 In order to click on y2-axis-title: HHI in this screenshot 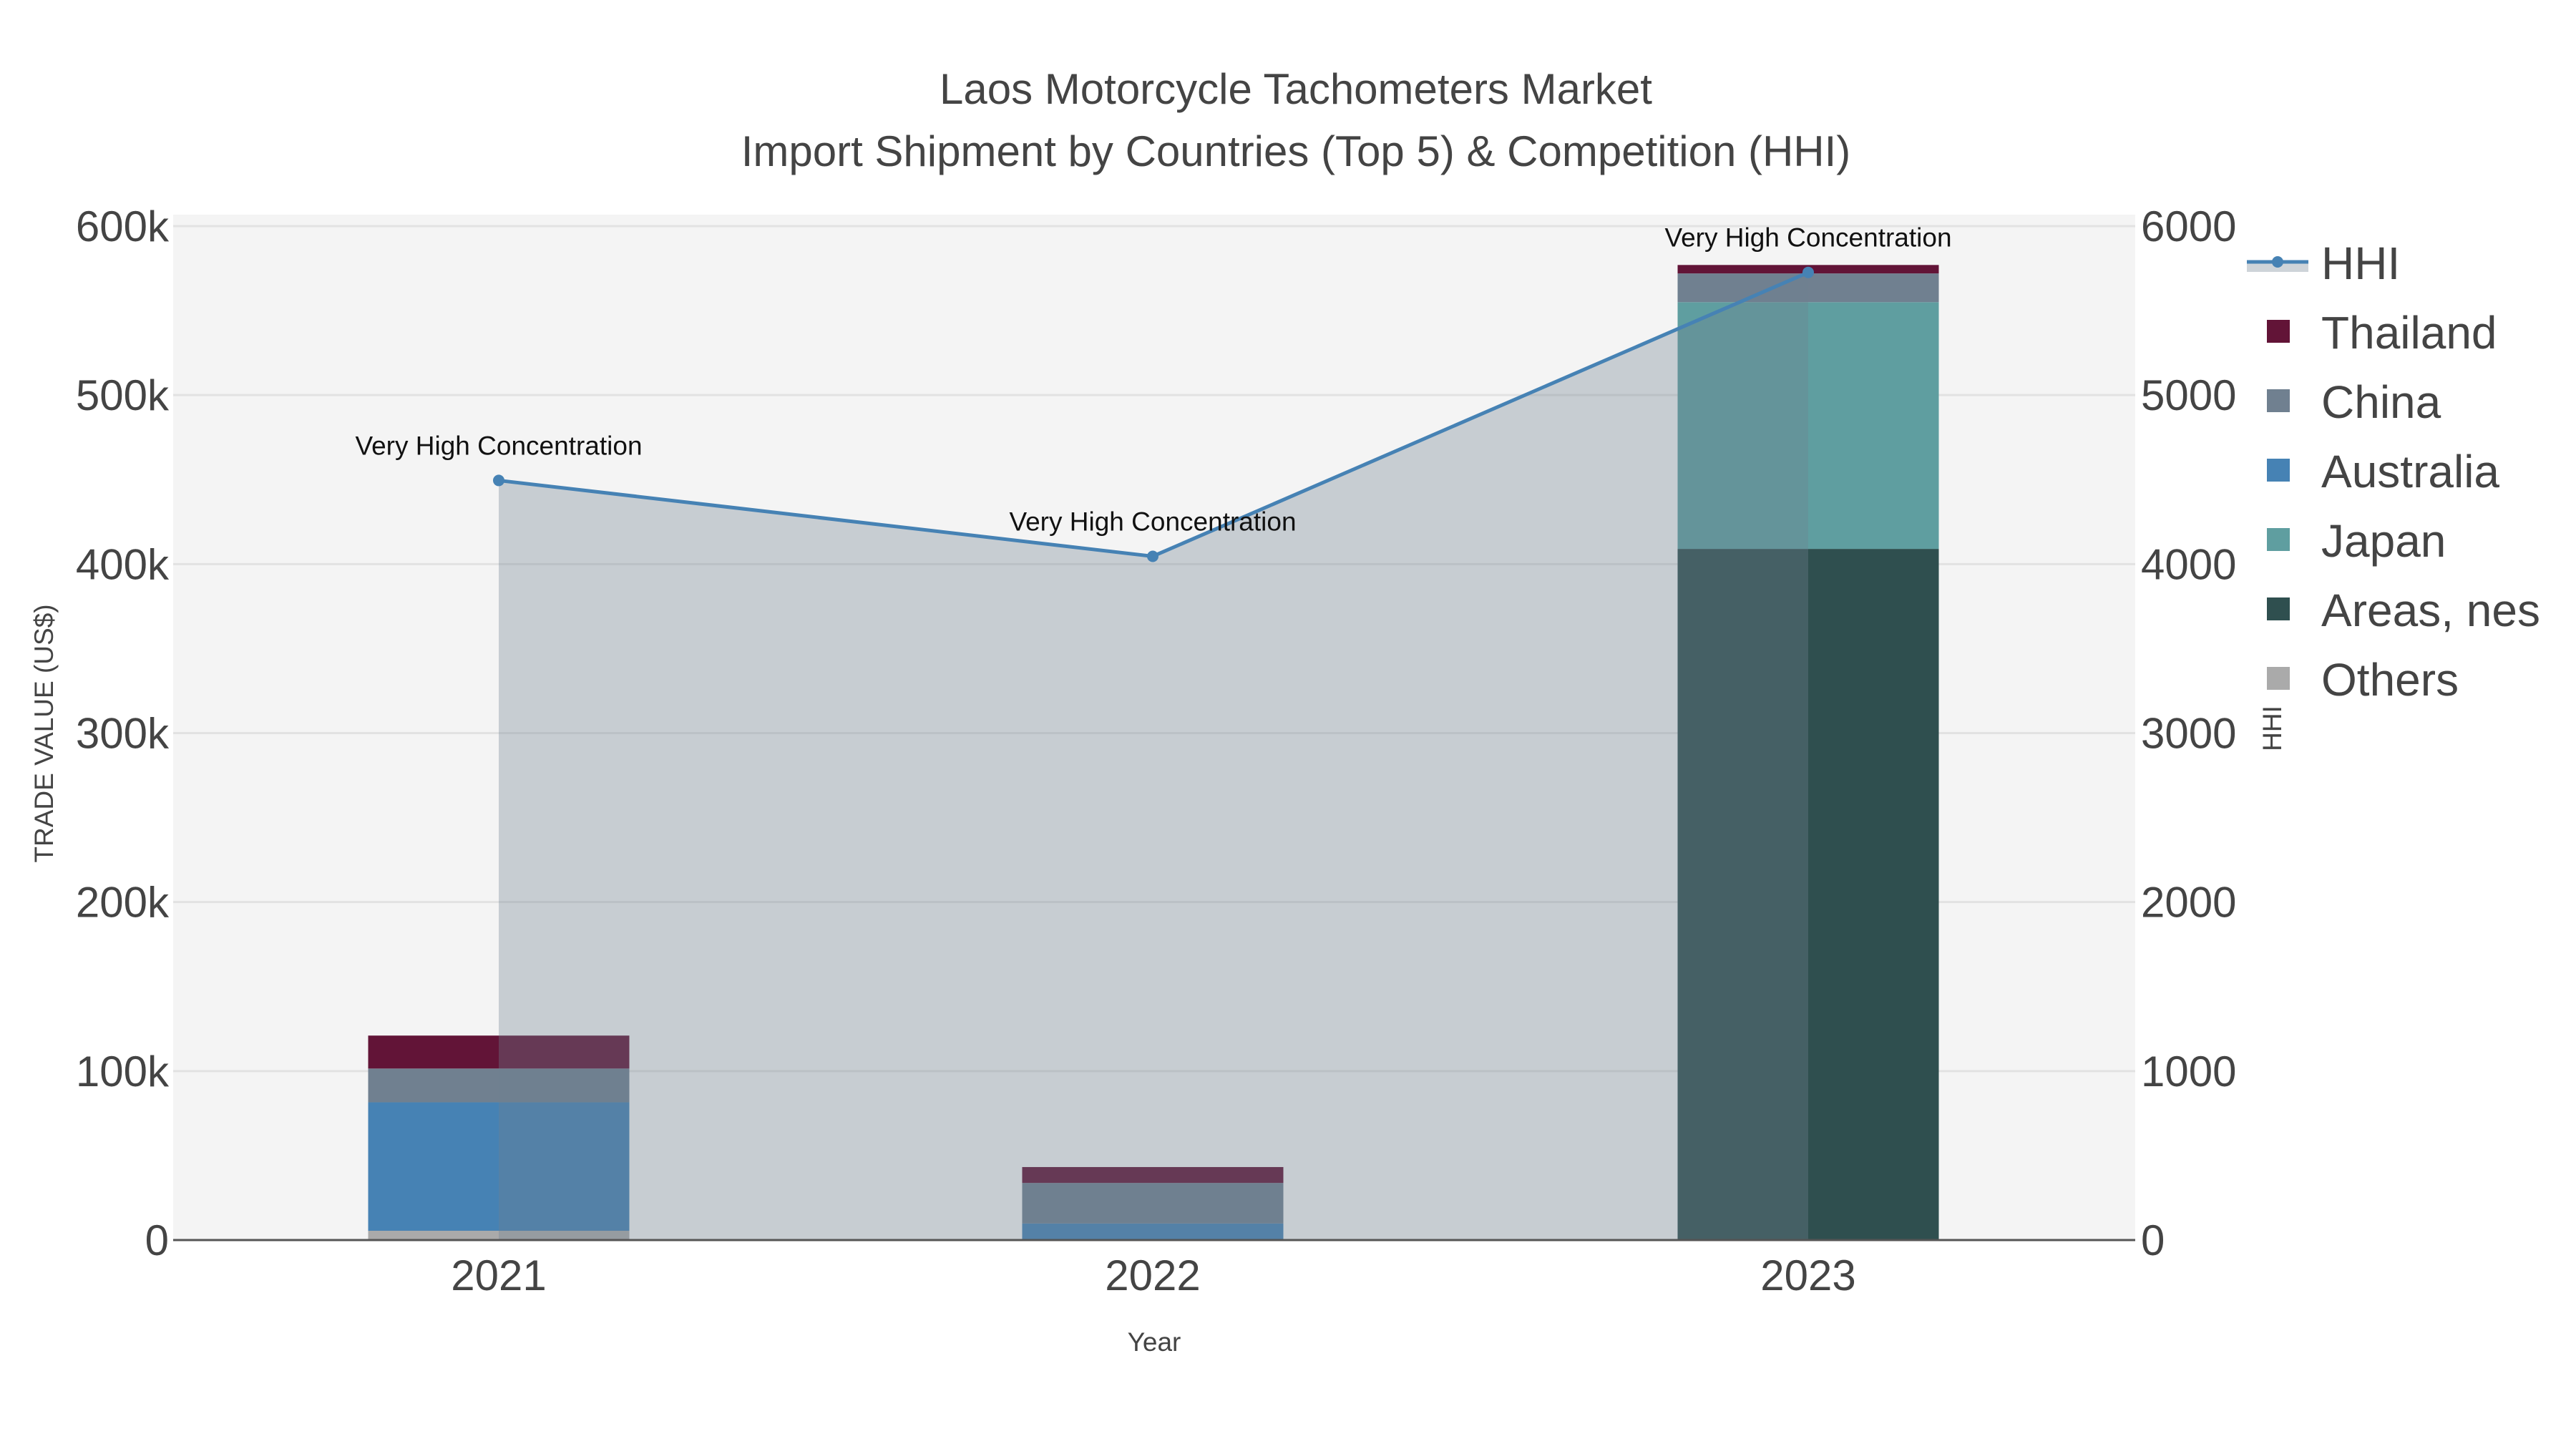, I will do `click(2272, 728)`.